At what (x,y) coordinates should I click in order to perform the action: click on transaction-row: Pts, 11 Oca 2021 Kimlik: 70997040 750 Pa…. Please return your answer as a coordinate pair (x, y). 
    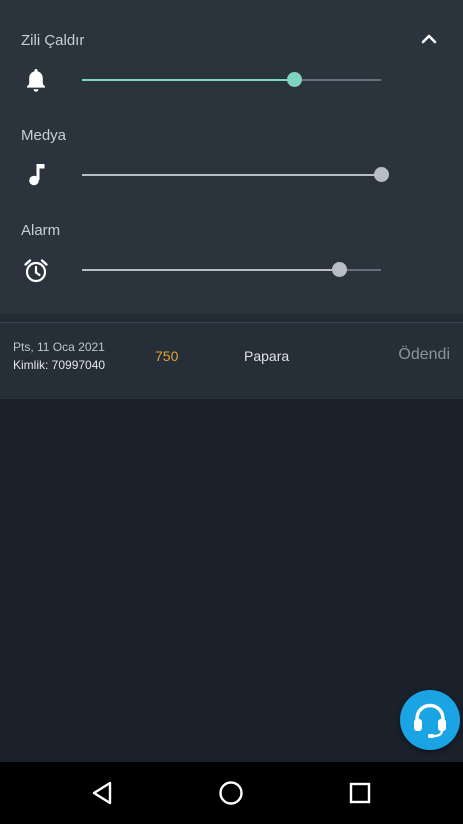
    Looking at the image, I should click on (231, 360).